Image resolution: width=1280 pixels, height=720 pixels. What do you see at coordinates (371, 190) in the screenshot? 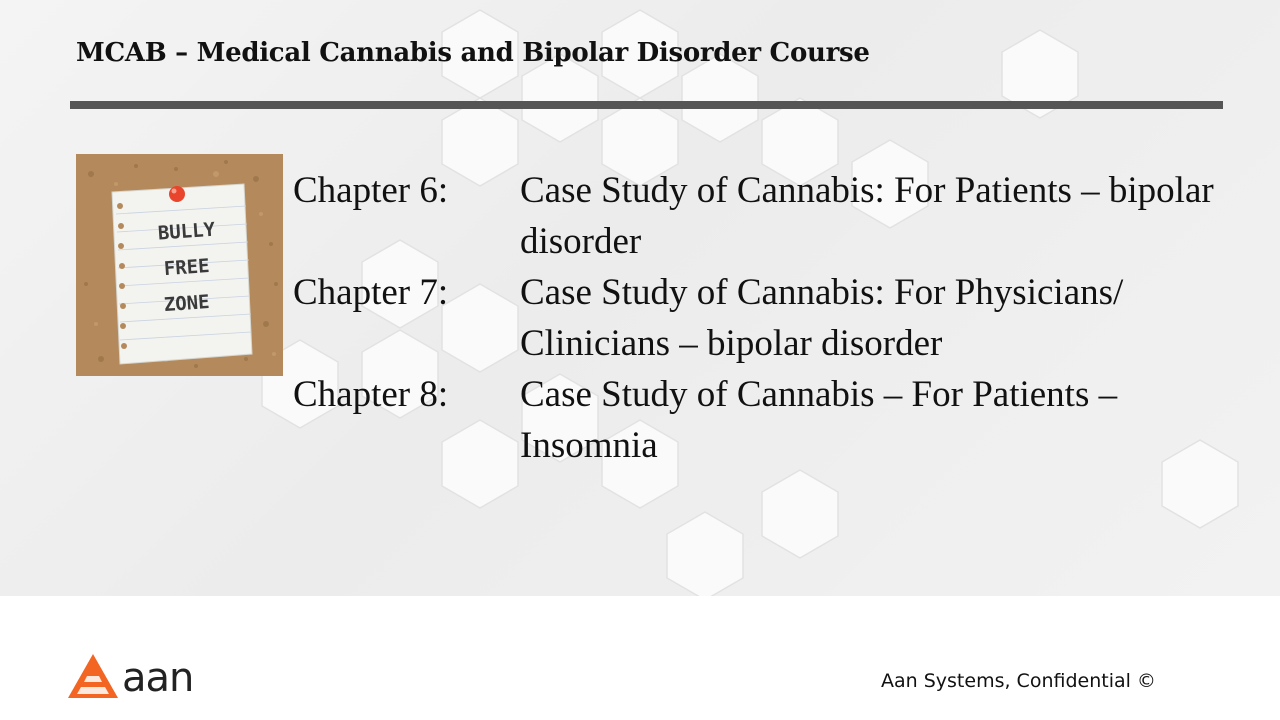
I see `chapter-label: Chapter 6:` at bounding box center [371, 190].